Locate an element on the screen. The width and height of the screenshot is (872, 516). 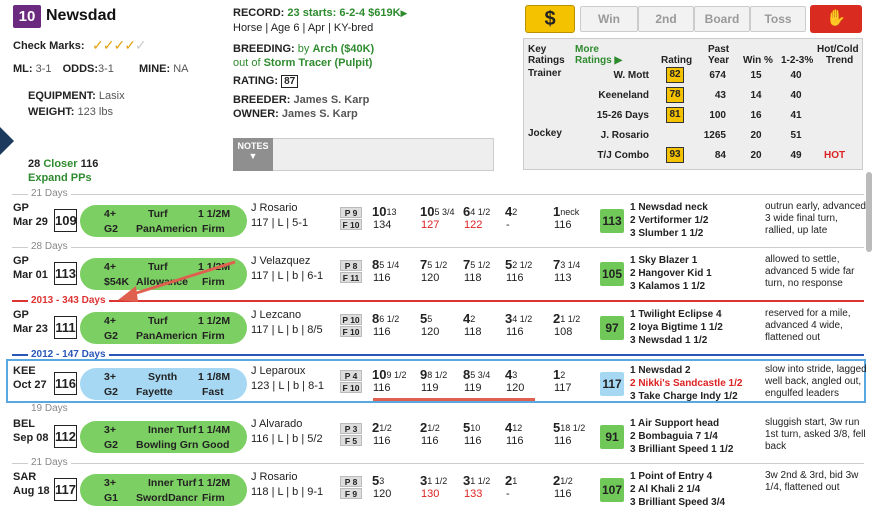
call-position: 412 116 is located at coordinates (514, 433).